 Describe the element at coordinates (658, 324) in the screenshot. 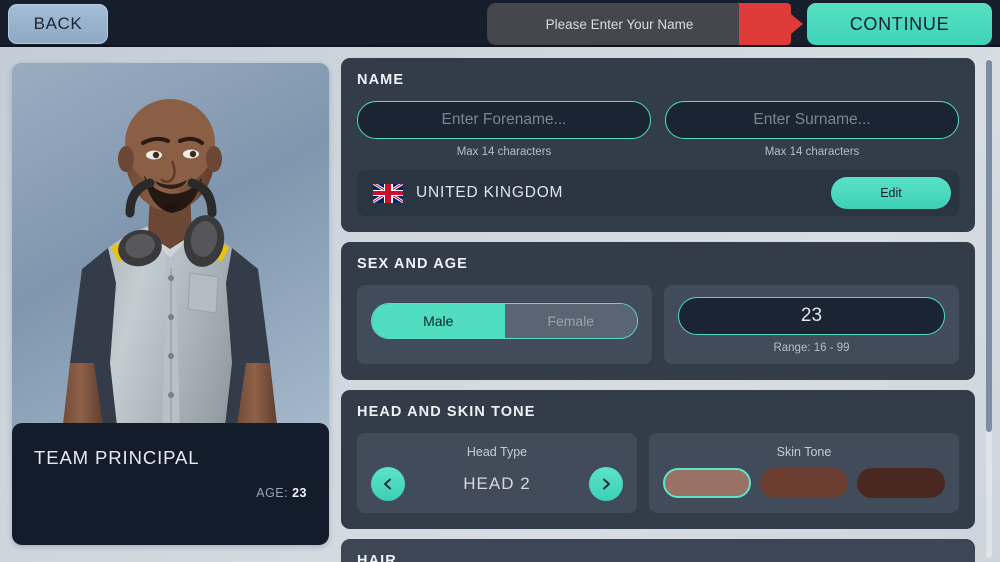

I see `sex-and-age-row: Male Female 23 Range: 16 - 99` at that location.